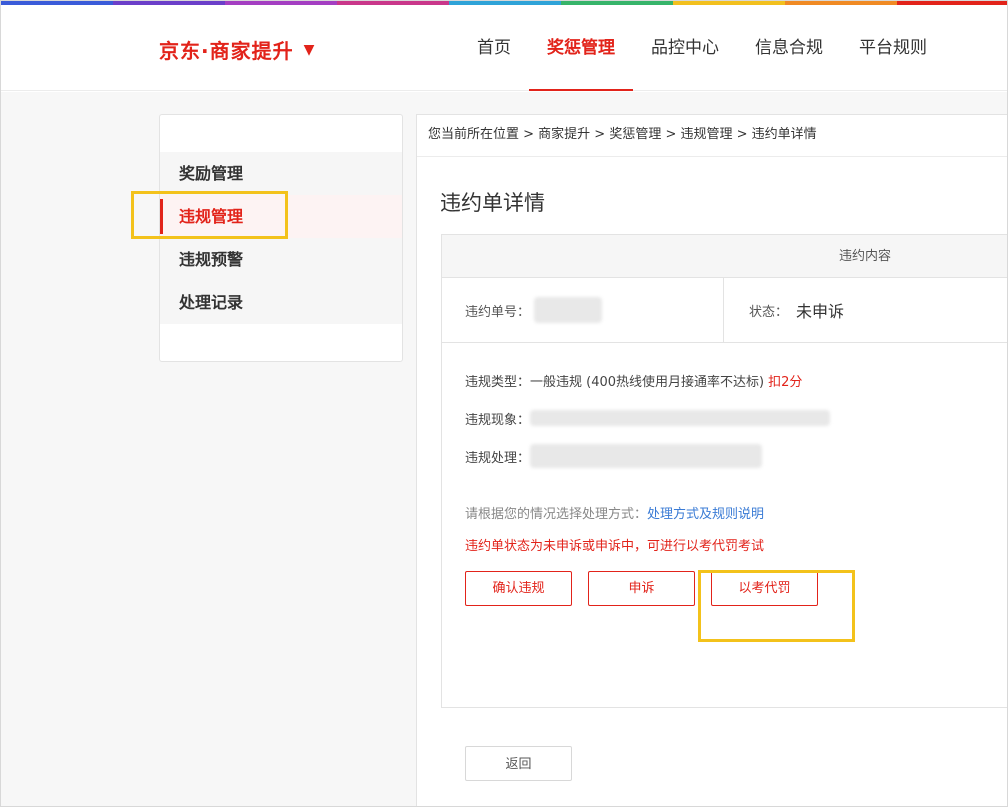  I want to click on sidebar-item-records: 处理记录, so click(281, 302).